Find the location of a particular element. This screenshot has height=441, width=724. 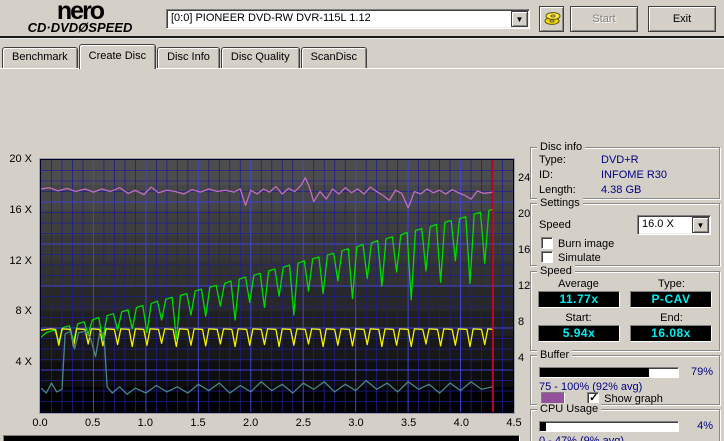

buffer-meter is located at coordinates (609, 372).